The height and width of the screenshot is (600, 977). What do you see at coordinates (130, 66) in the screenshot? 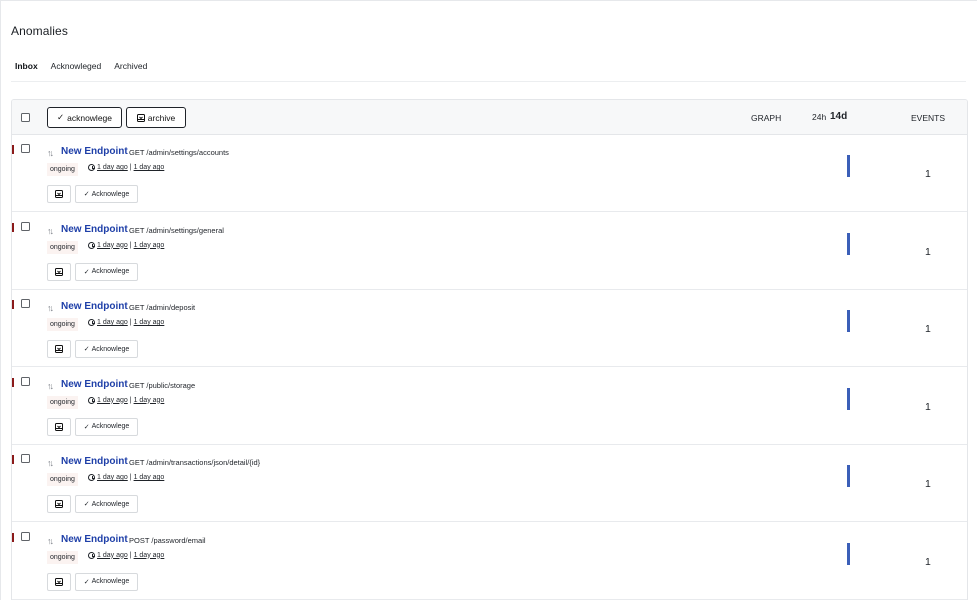
I see `tab-archived: Archived` at bounding box center [130, 66].